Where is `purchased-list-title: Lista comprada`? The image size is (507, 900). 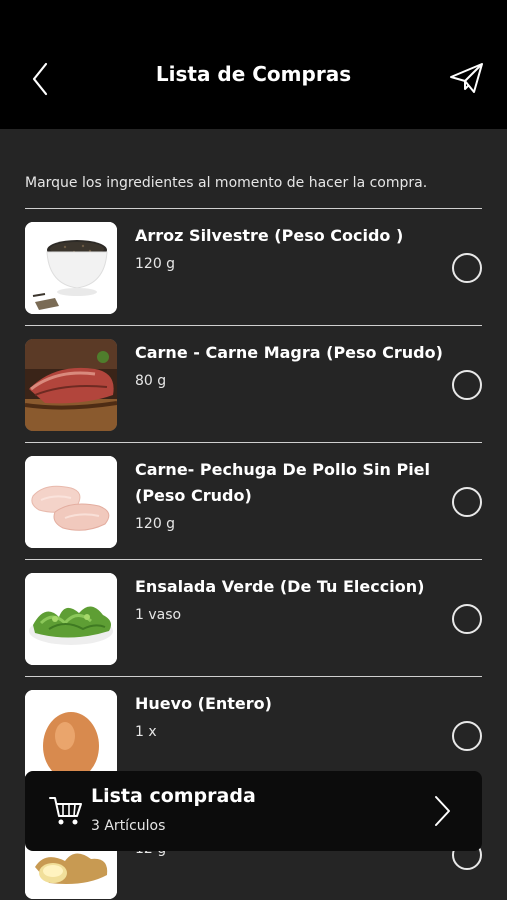 purchased-list-title: Lista comprada is located at coordinates (173, 796).